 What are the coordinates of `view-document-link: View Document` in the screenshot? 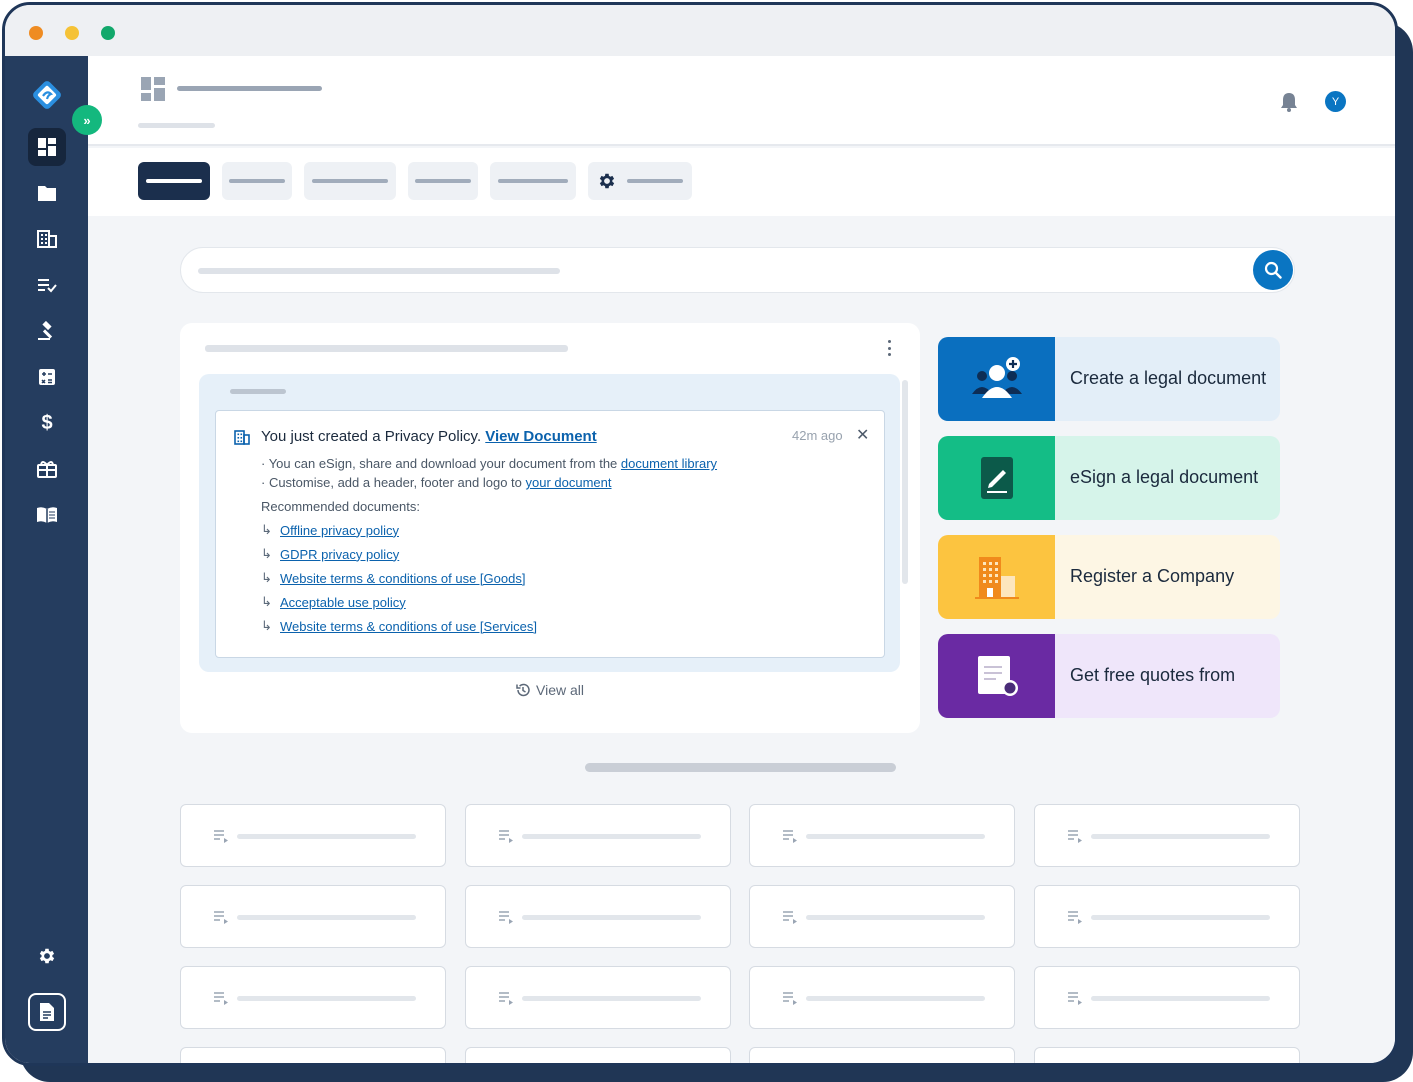 It's located at (540, 436).